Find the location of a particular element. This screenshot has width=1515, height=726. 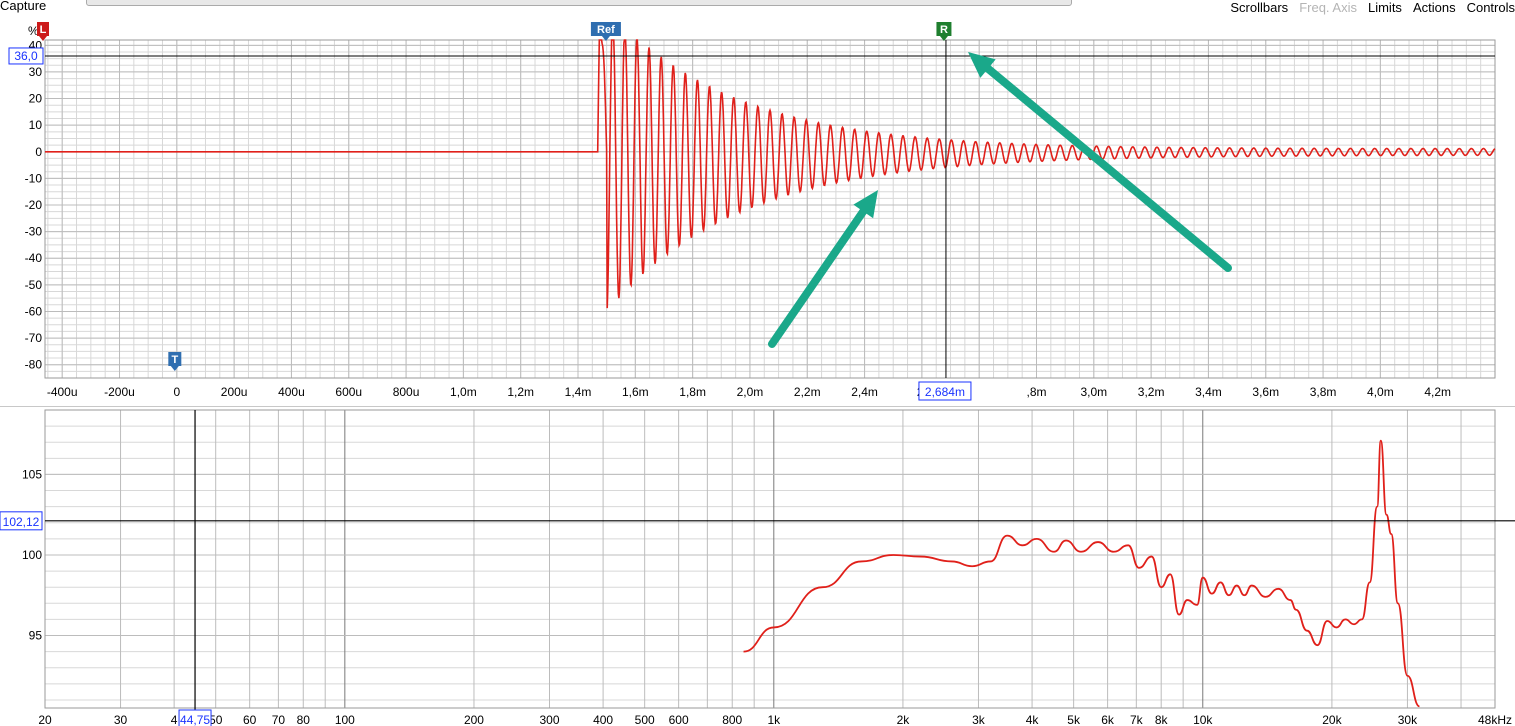

x-tick-label: 800u is located at coordinates (406, 392).